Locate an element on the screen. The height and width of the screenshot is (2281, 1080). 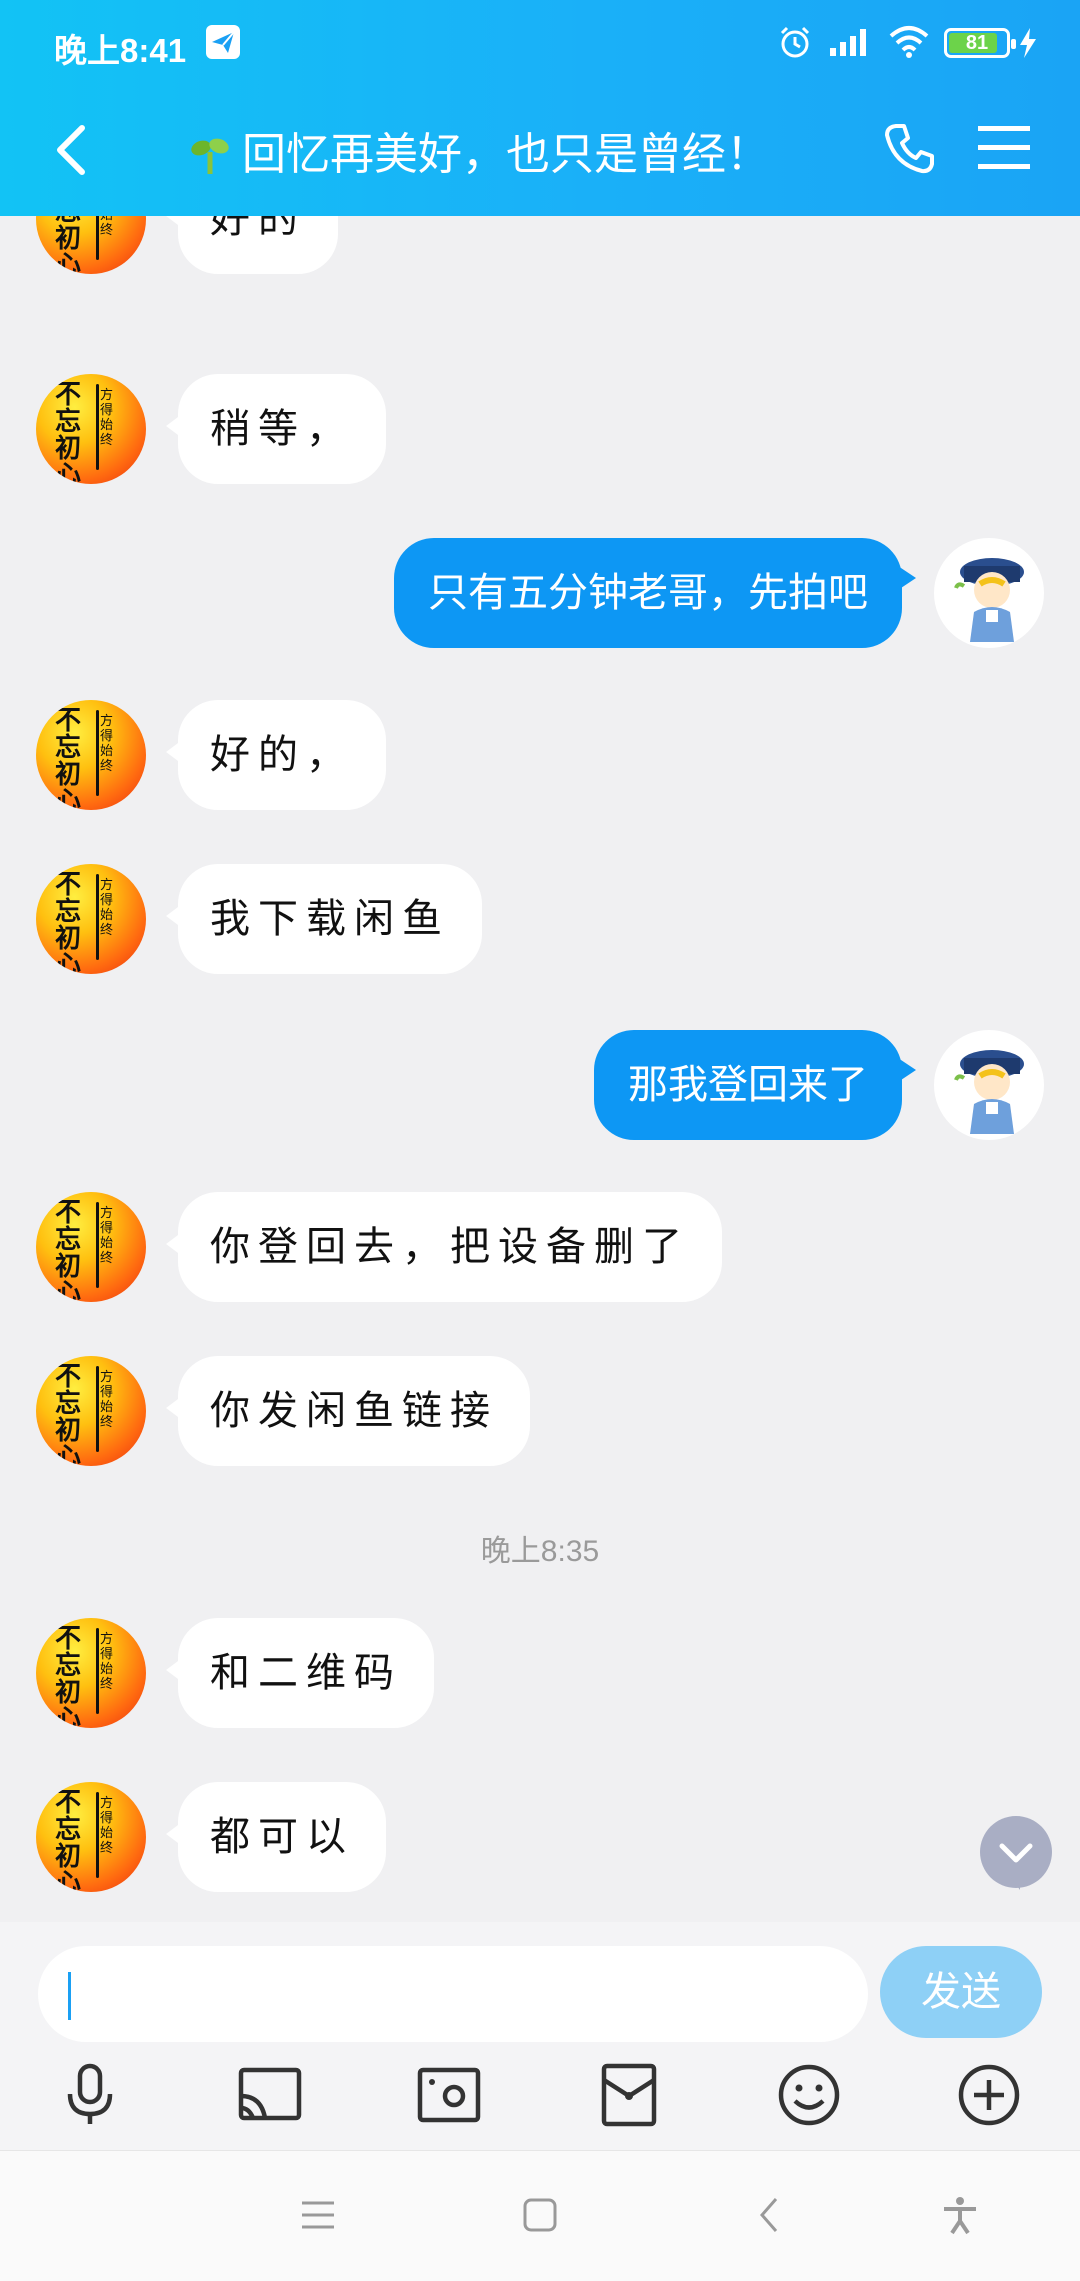
chevron-left-icon is located at coordinates (71, 150).